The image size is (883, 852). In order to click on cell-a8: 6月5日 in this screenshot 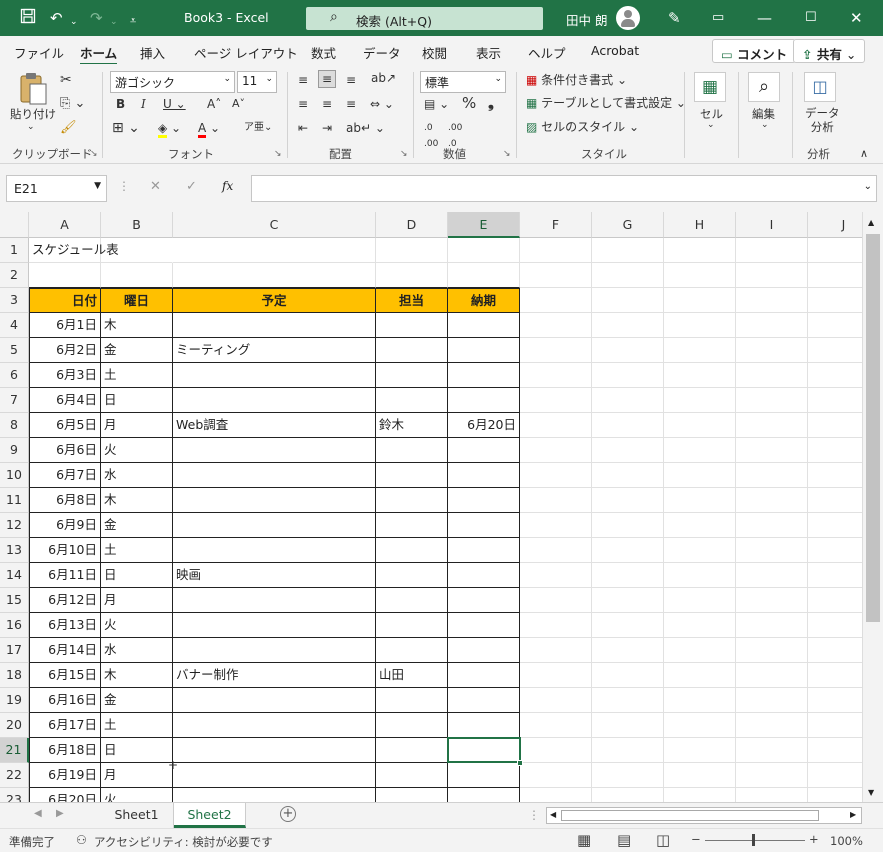, I will do `click(65, 425)`.